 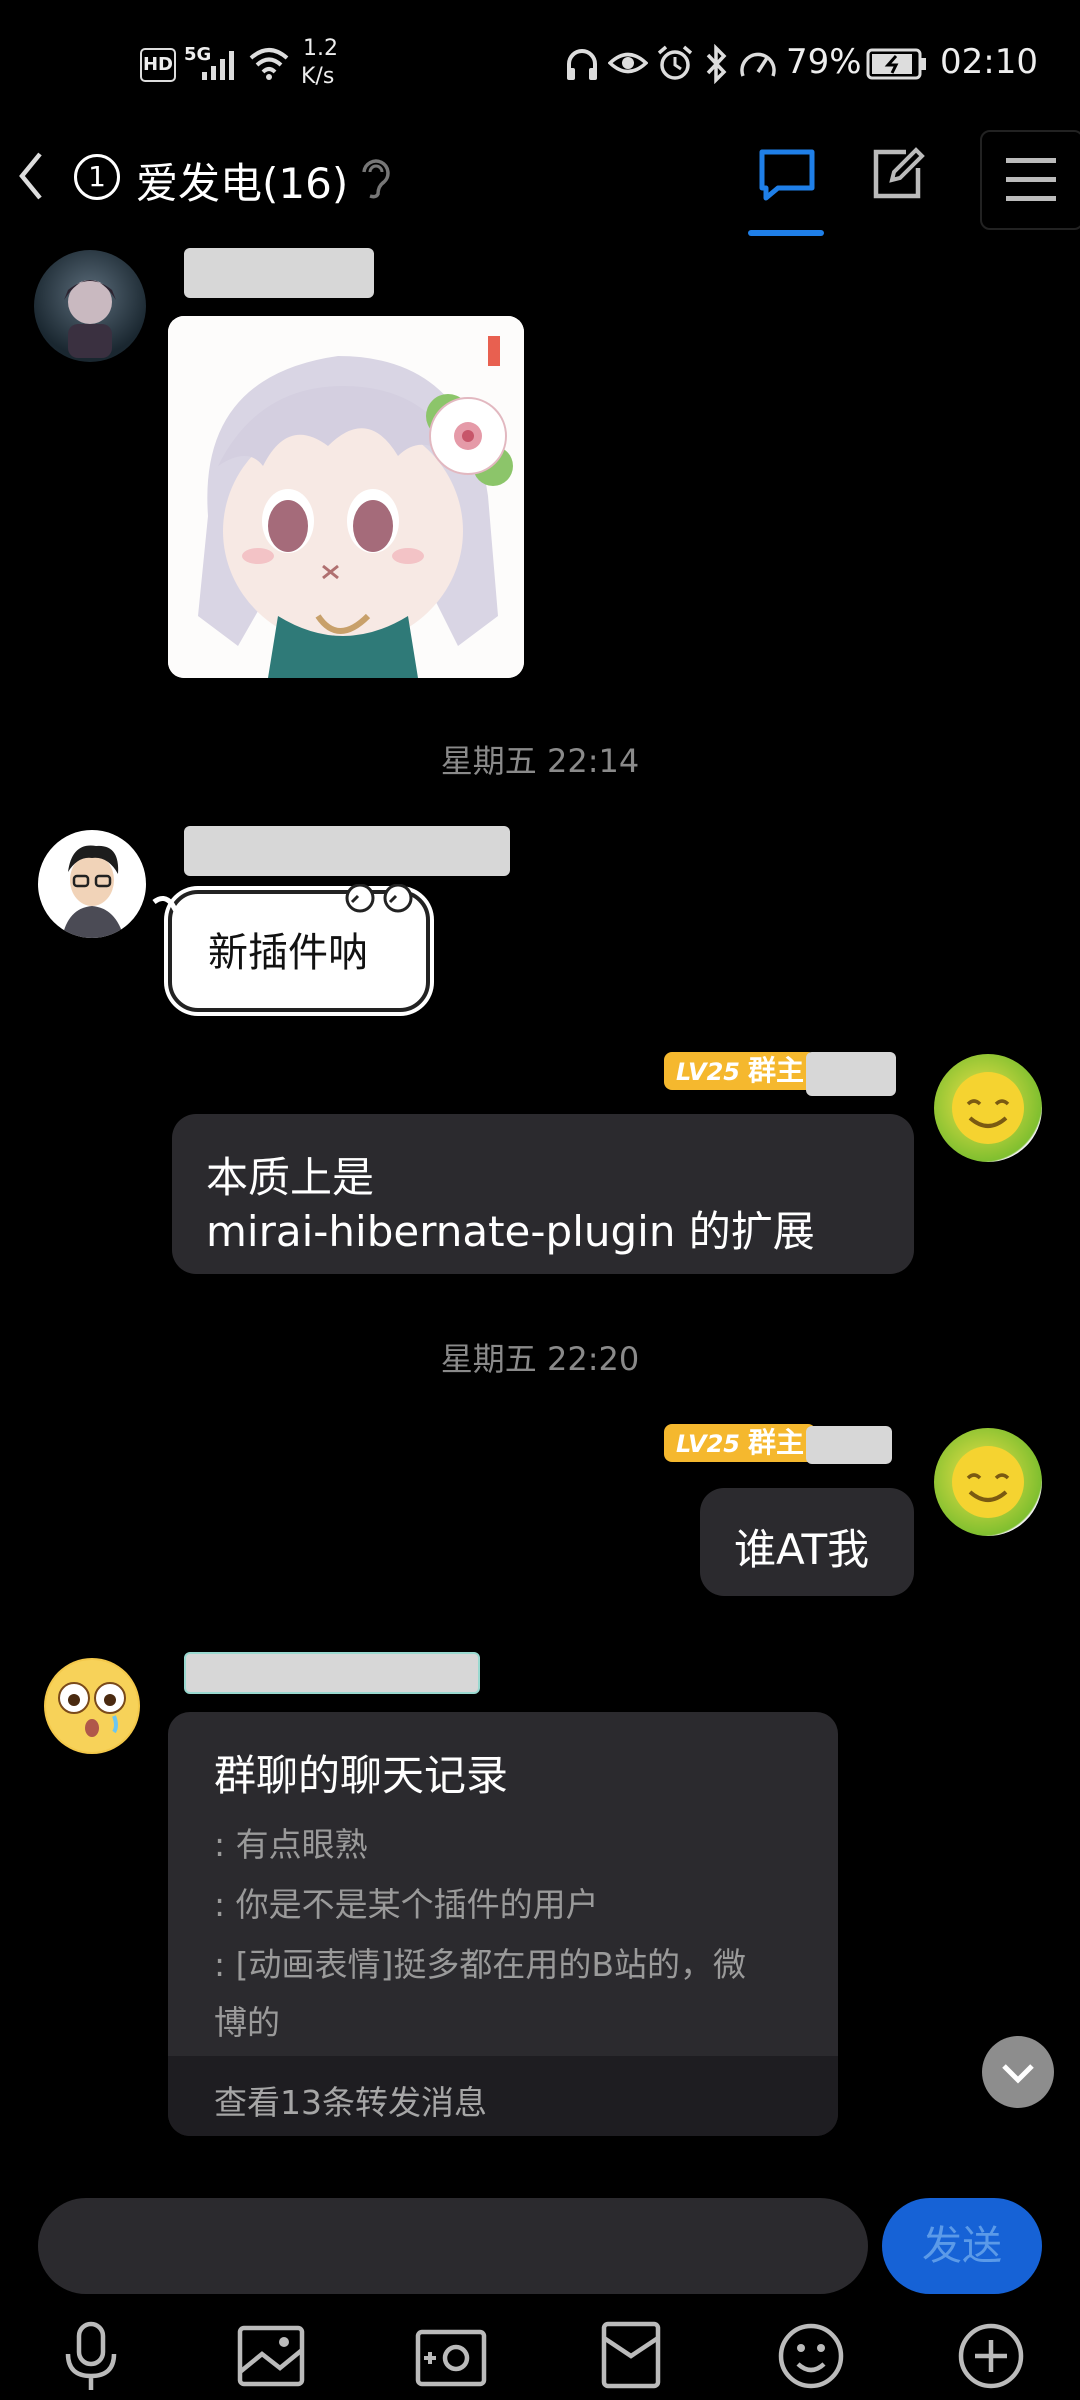 I want to click on speedometer-icon, so click(x=758, y=64).